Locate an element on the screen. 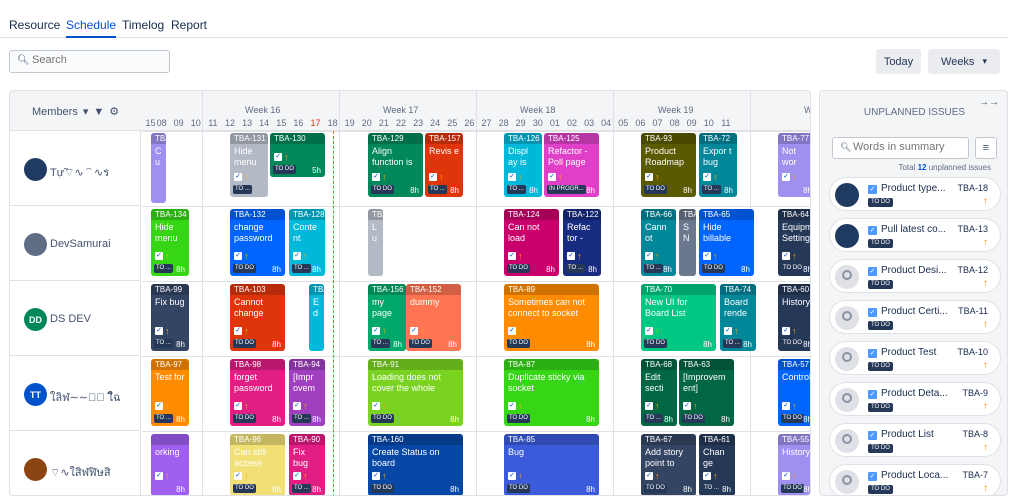 This screenshot has width=1020, height=504. view-select: Weeks▾ is located at coordinates (964, 61).